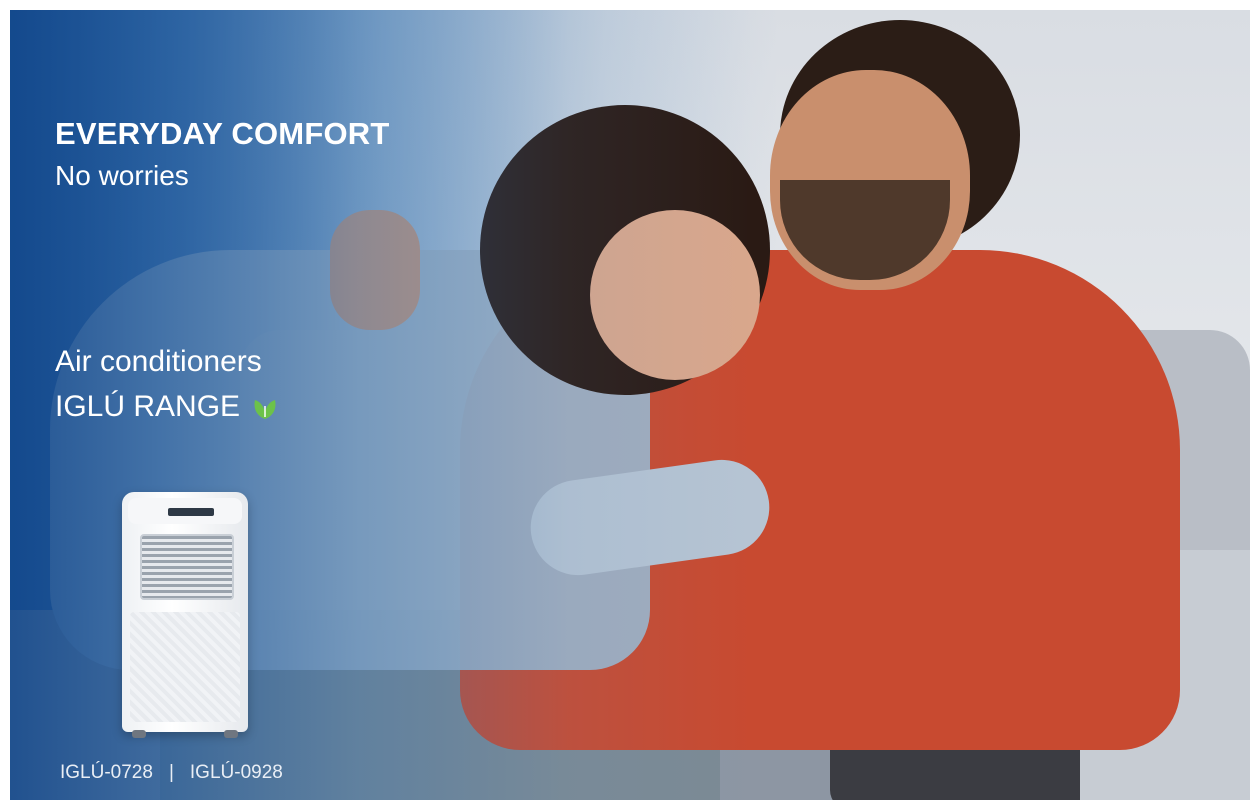  What do you see at coordinates (222, 133) in the screenshot?
I see `headline: EVERYDAY COMFORT` at bounding box center [222, 133].